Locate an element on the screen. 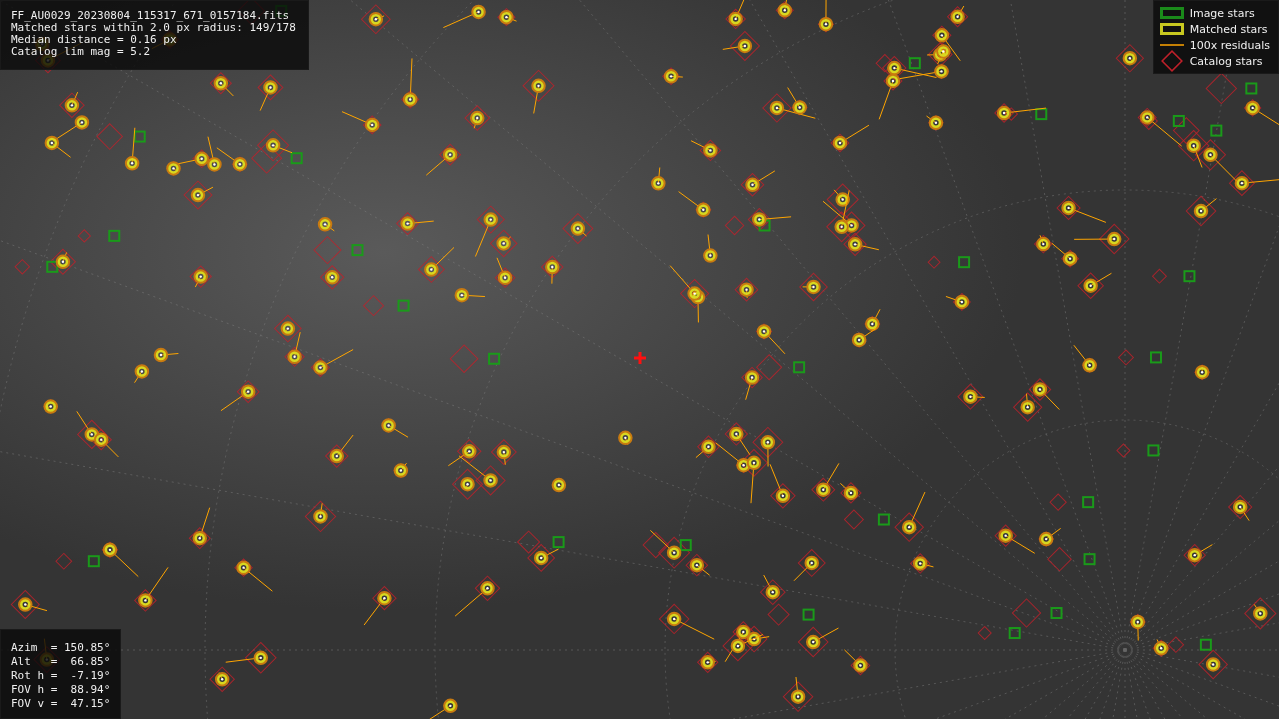  pointing-text: Alt = 66.85° is located at coordinates (61, 662).